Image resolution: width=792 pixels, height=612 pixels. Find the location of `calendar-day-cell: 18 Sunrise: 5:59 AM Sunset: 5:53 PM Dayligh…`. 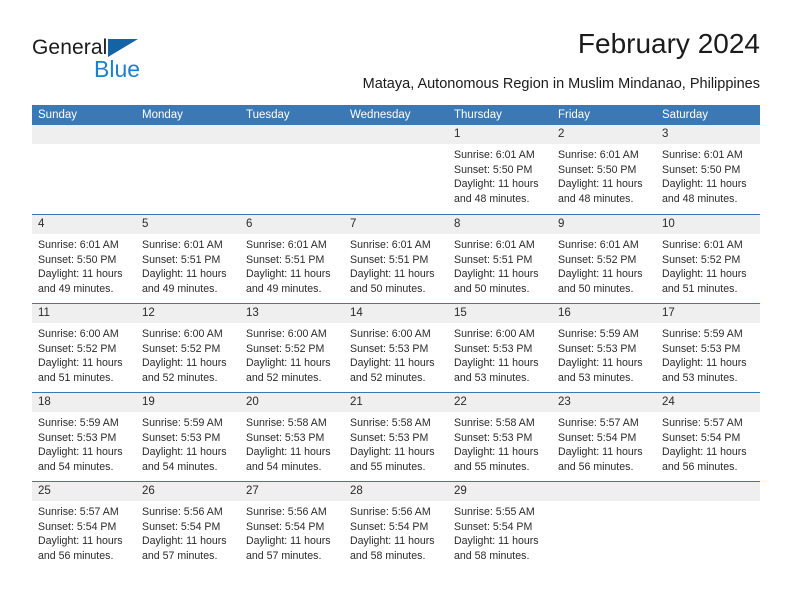

calendar-day-cell: 18 Sunrise: 5:59 AM Sunset: 5:53 PM Dayligh… is located at coordinates (84, 437).